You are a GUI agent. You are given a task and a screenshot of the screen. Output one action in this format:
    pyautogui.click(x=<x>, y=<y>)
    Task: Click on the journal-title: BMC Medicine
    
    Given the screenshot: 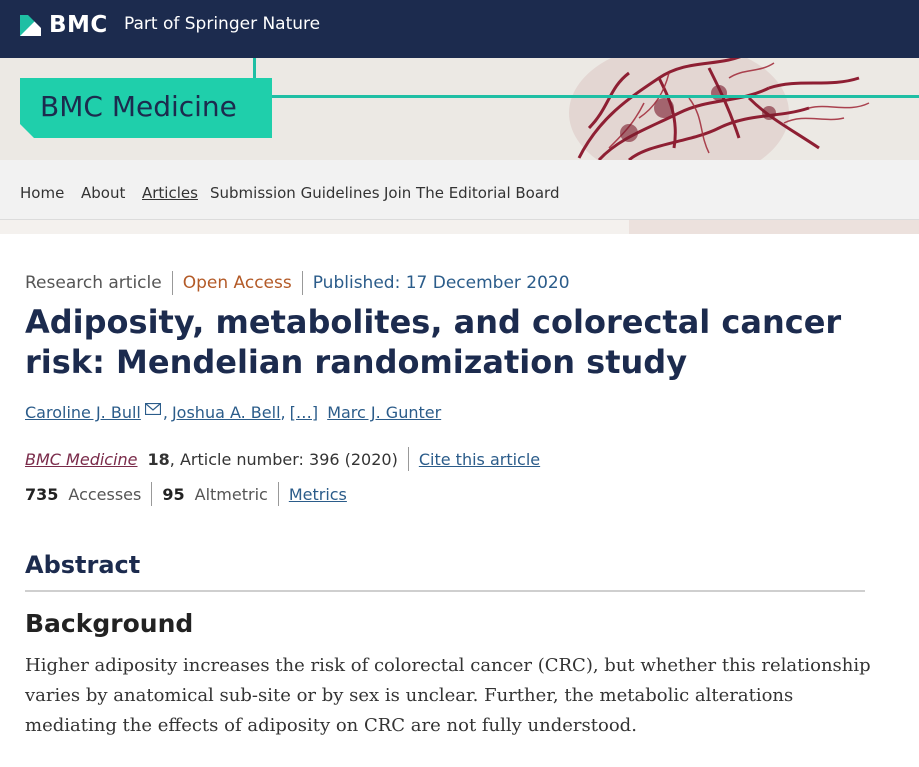 What is the action you would take?
    pyautogui.click(x=138, y=106)
    